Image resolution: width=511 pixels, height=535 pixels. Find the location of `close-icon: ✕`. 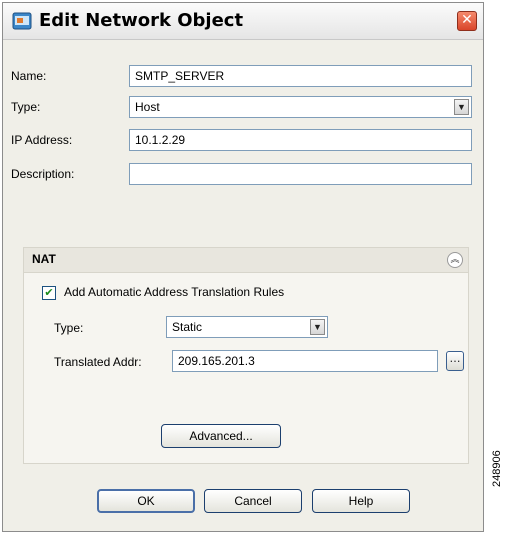

close-icon: ✕ is located at coordinates (467, 21).